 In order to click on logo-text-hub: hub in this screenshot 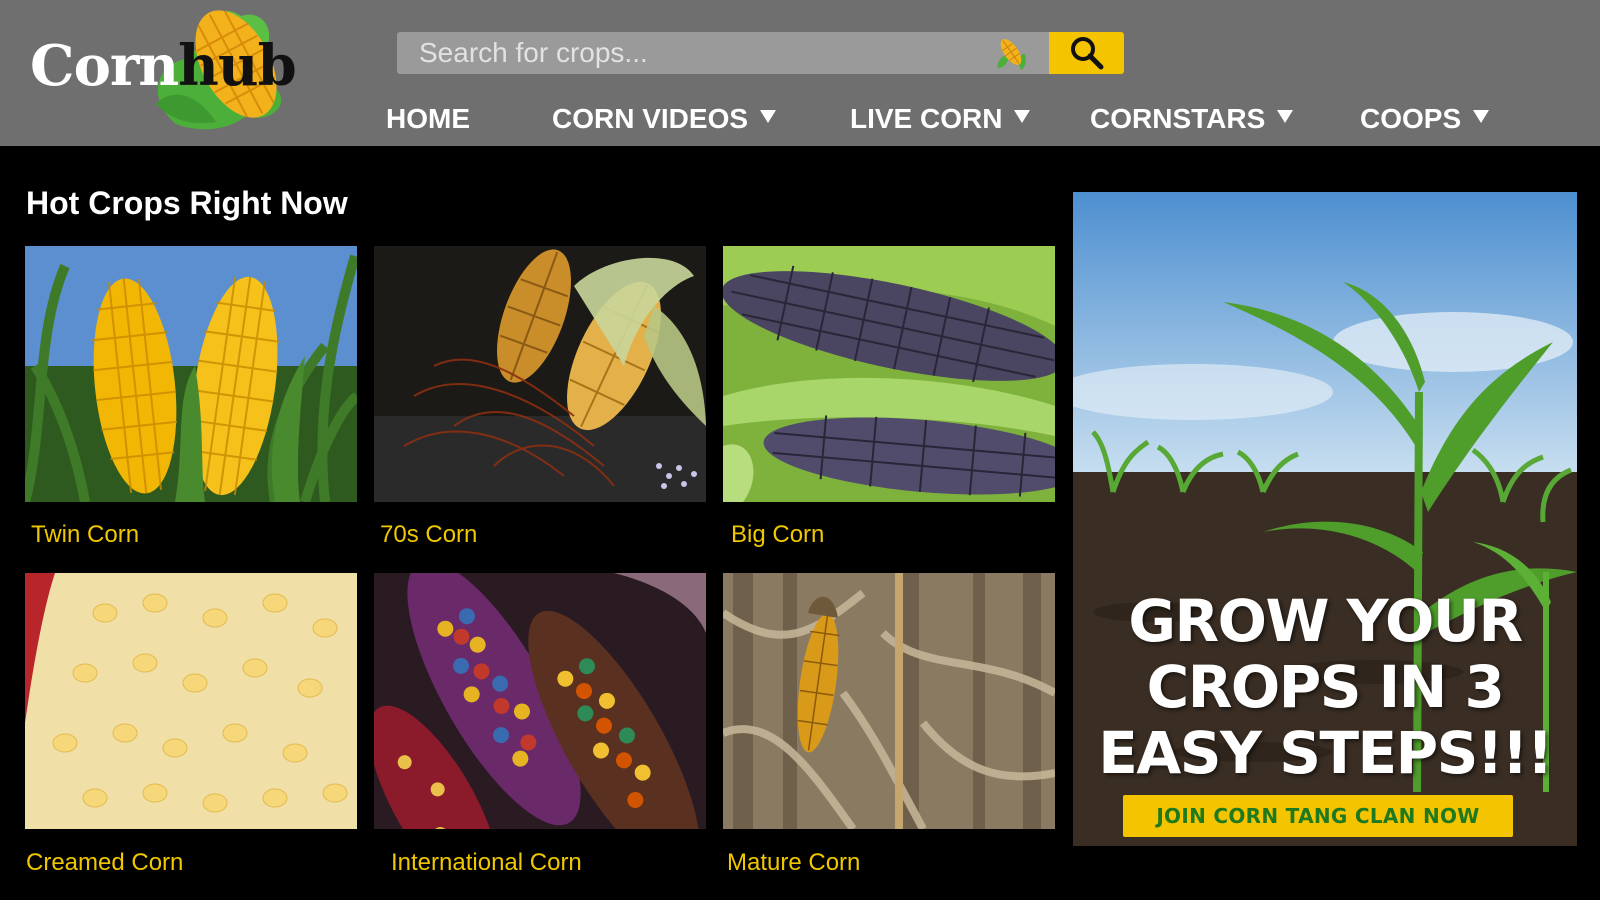, I will do `click(237, 66)`.